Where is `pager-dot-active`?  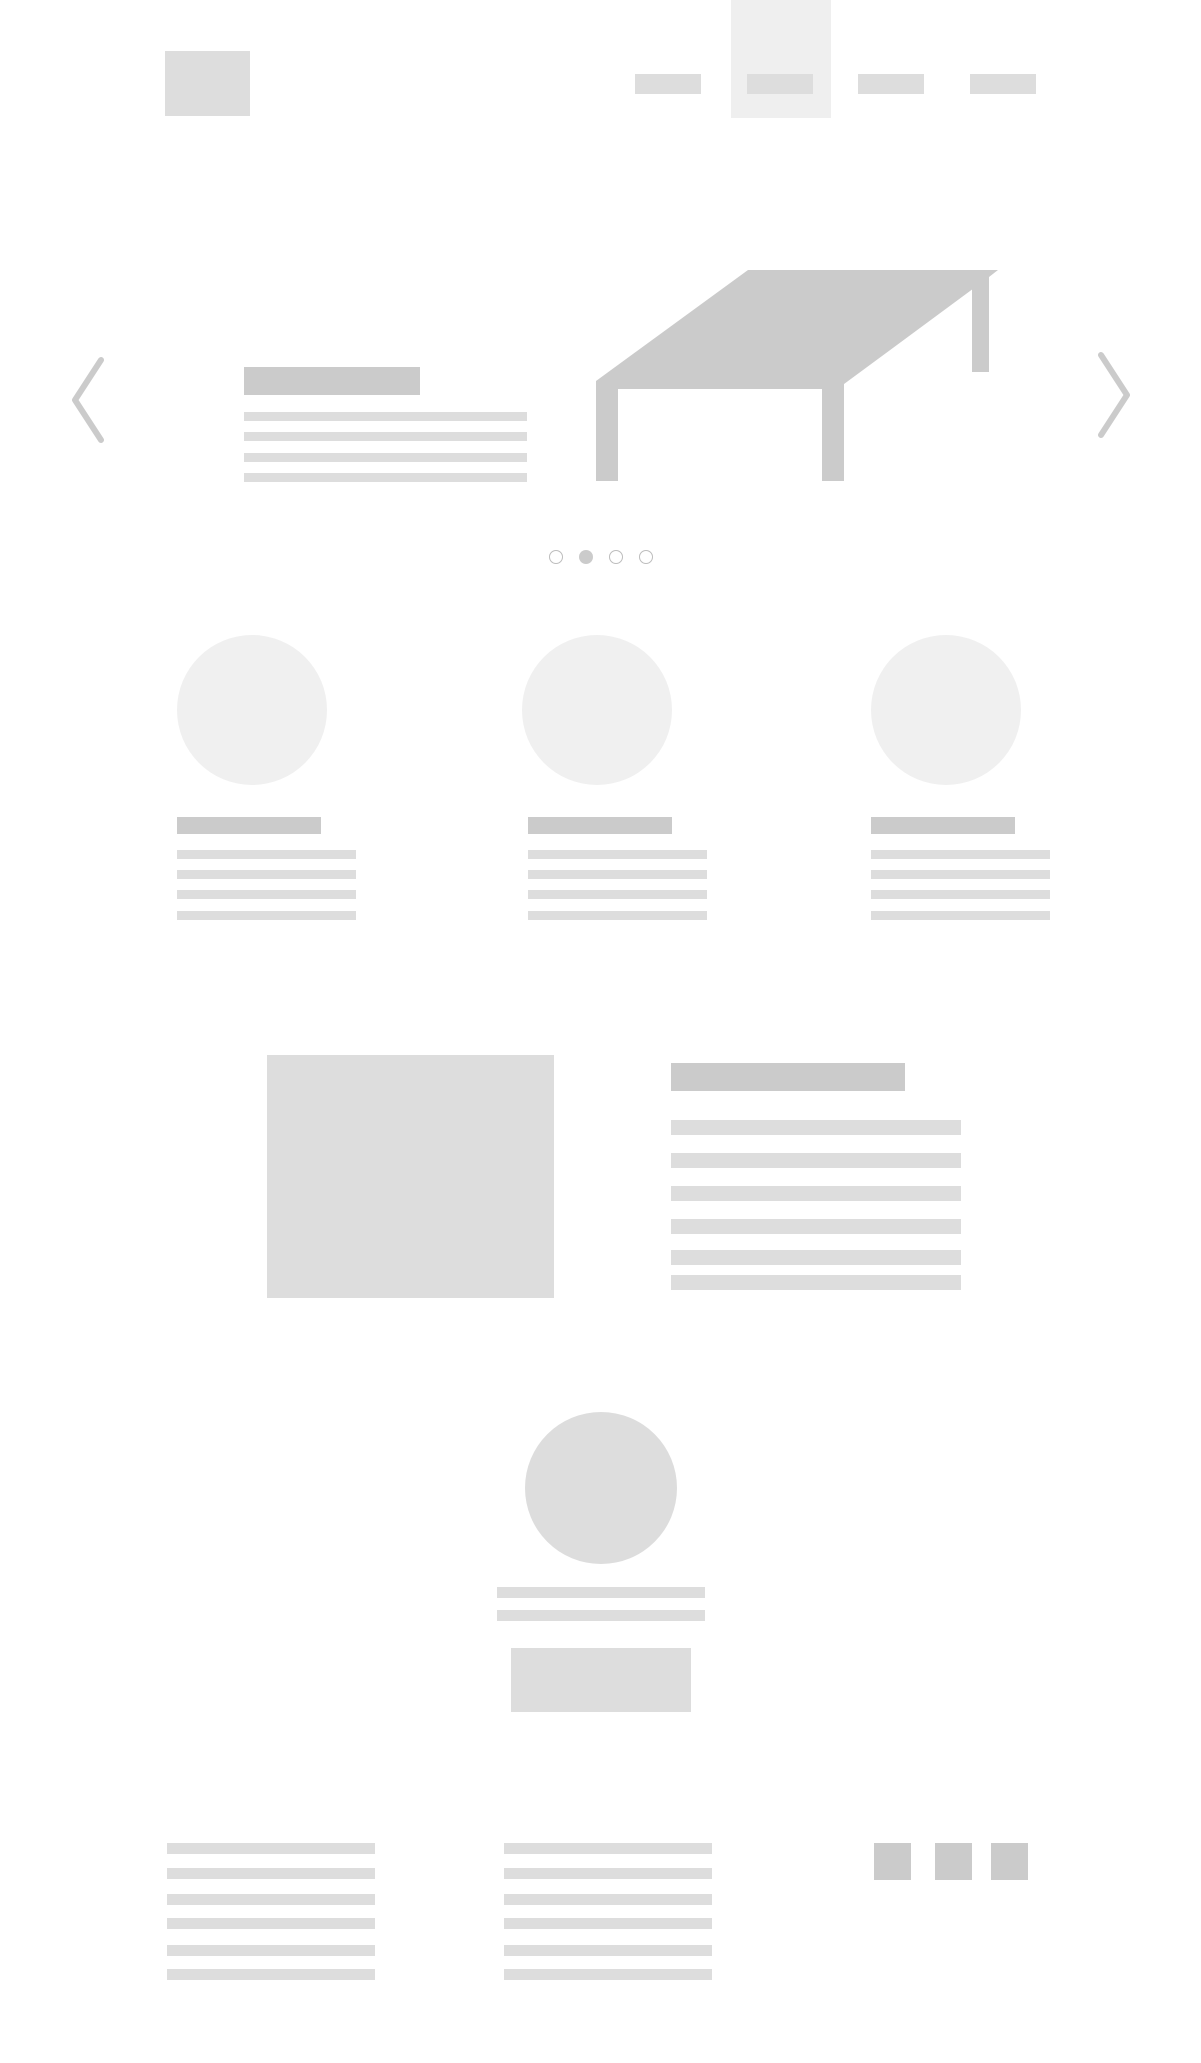 pager-dot-active is located at coordinates (586, 557).